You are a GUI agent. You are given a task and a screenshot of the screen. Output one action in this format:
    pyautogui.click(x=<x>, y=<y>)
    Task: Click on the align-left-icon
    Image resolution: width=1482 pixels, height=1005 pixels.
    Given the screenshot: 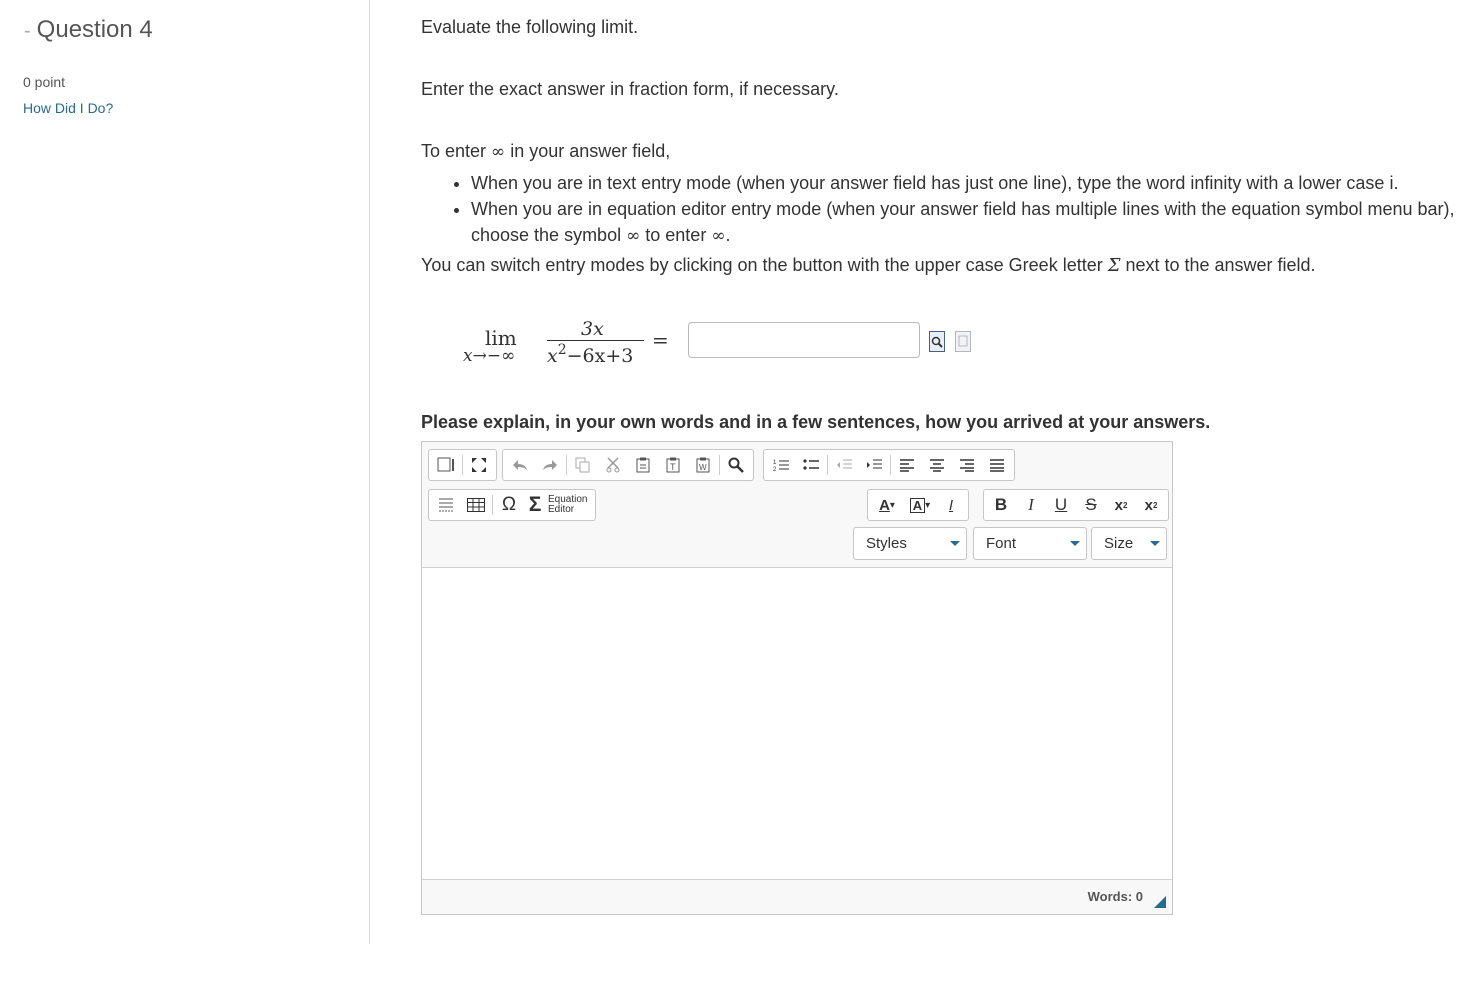 What is the action you would take?
    pyautogui.click(x=907, y=465)
    